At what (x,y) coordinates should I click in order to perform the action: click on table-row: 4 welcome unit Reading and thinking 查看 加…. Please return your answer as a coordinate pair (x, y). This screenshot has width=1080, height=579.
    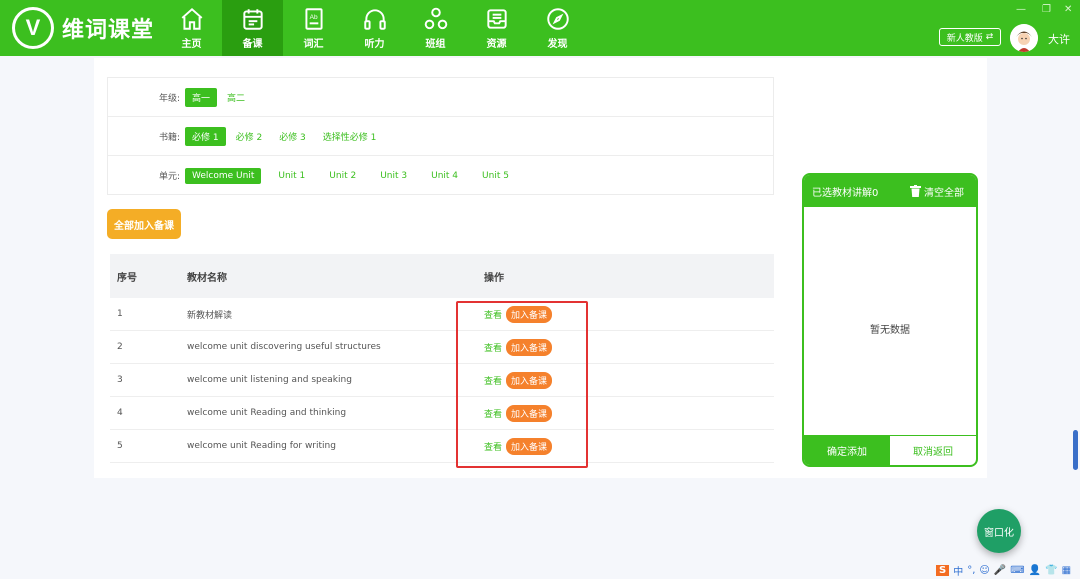
    Looking at the image, I should click on (442, 413).